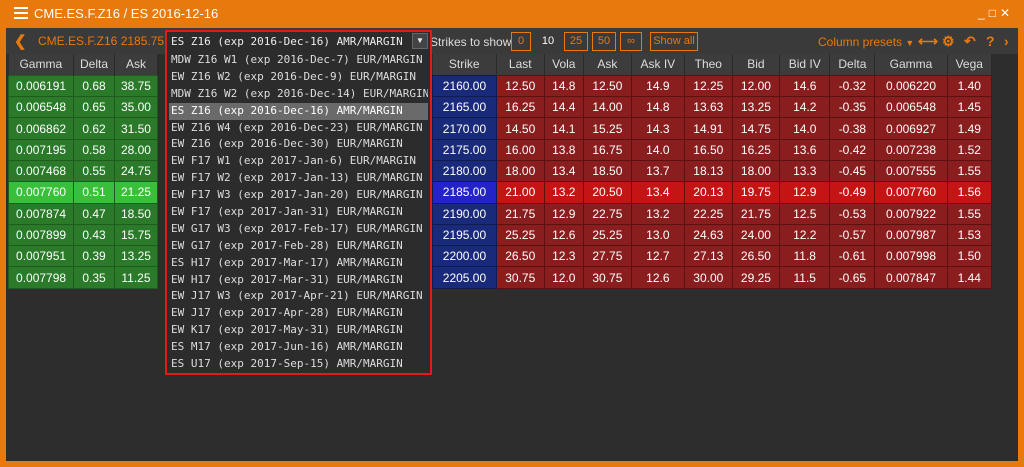 Image resolution: width=1024 pixels, height=467 pixels. Describe the element at coordinates (520, 235) in the screenshot. I see `table-cell: 25.25` at that location.